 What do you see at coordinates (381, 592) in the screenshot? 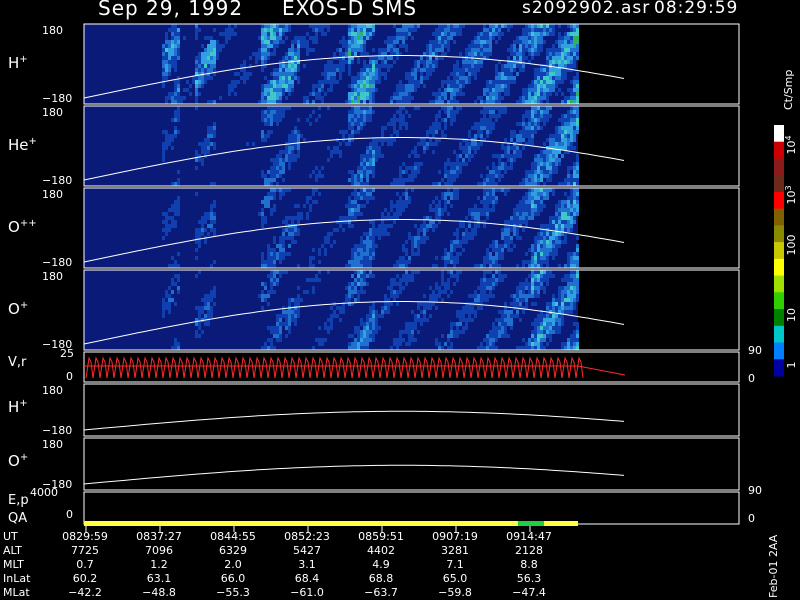
I see `orbit-value: −63.7` at bounding box center [381, 592].